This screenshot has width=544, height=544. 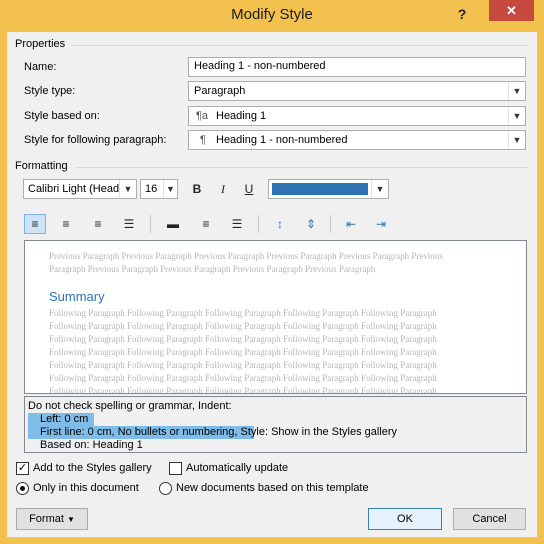 What do you see at coordinates (41, 166) in the screenshot?
I see `formatting-heading: Formatting` at bounding box center [41, 166].